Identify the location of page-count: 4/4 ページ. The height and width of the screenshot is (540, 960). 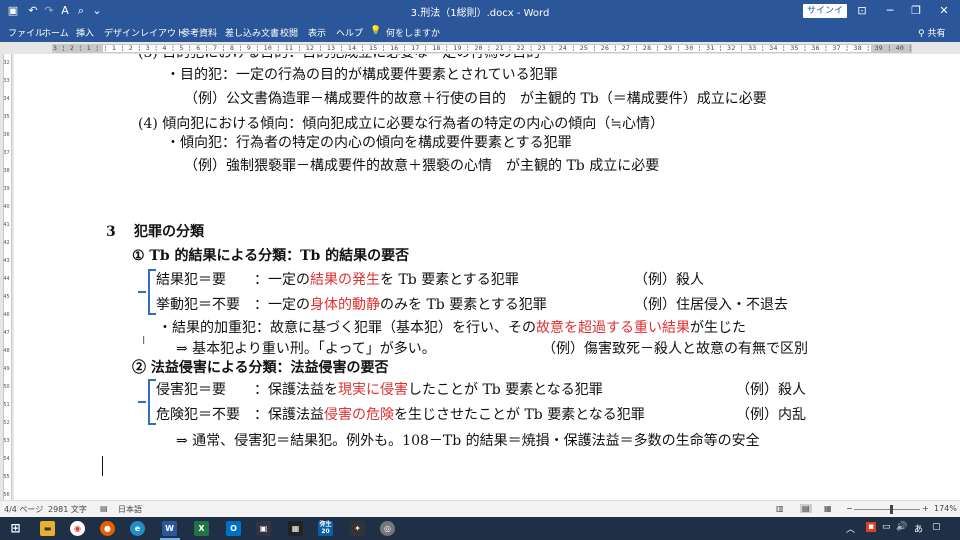
(23, 509).